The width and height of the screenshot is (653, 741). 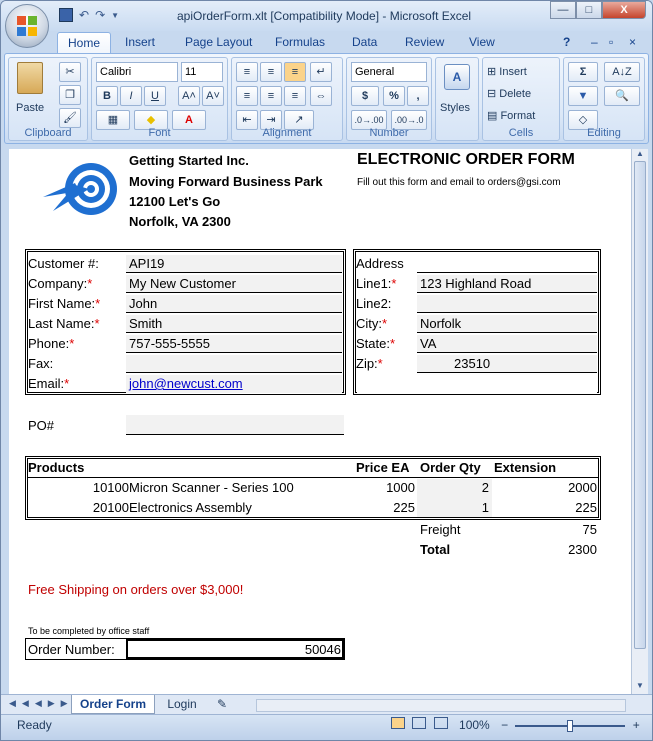 I want to click on styles-group: A Styles, so click(x=457, y=99).